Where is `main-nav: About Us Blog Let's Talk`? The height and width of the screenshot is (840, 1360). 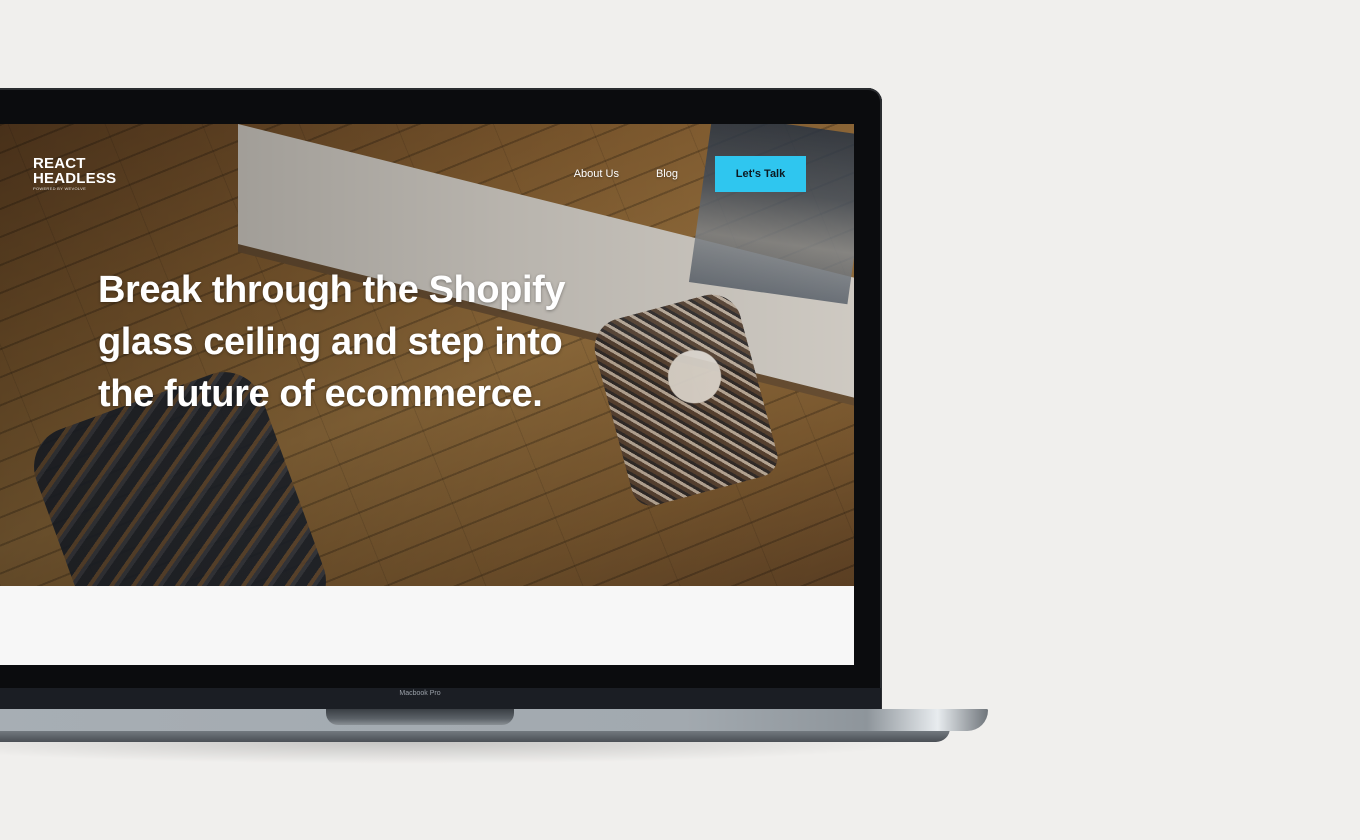
main-nav: About Us Blog Let's Talk is located at coordinates (690, 174).